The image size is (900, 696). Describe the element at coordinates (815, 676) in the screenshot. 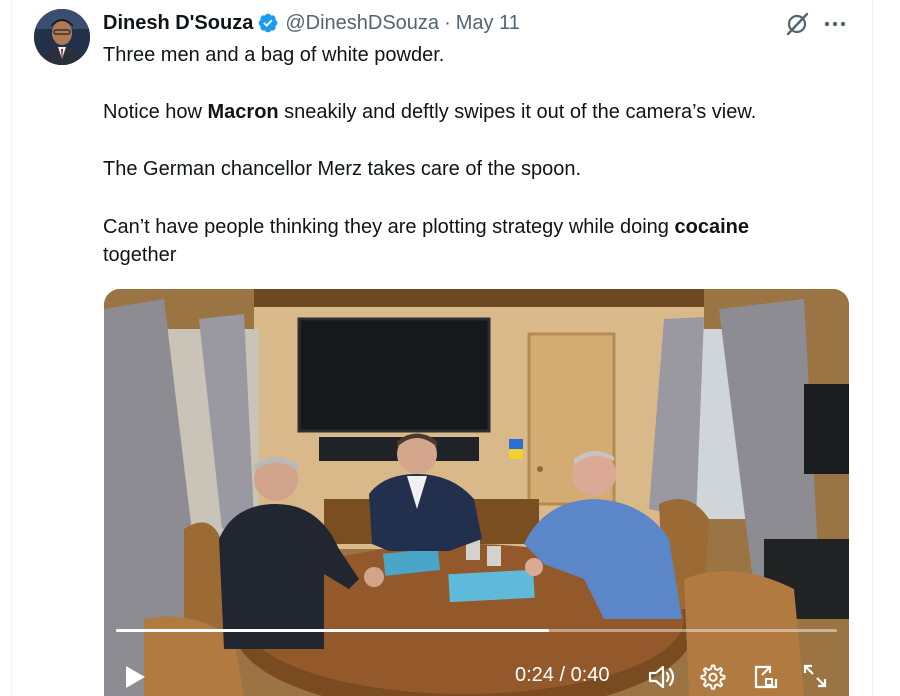

I see `fullscreen-icon` at that location.